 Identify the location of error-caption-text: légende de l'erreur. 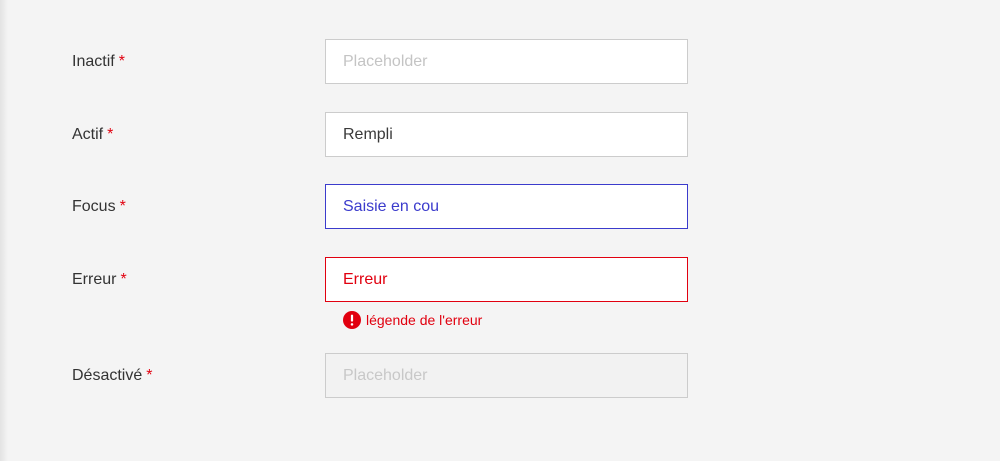
(424, 320).